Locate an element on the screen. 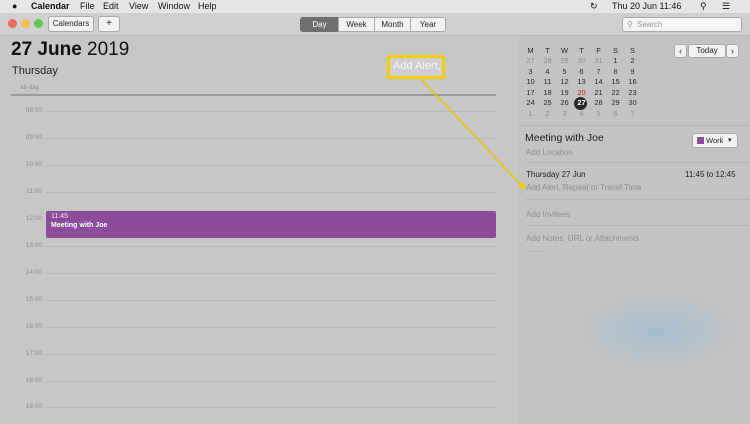 This screenshot has height=424, width=750. chevron-right-icon: › is located at coordinates (732, 51).